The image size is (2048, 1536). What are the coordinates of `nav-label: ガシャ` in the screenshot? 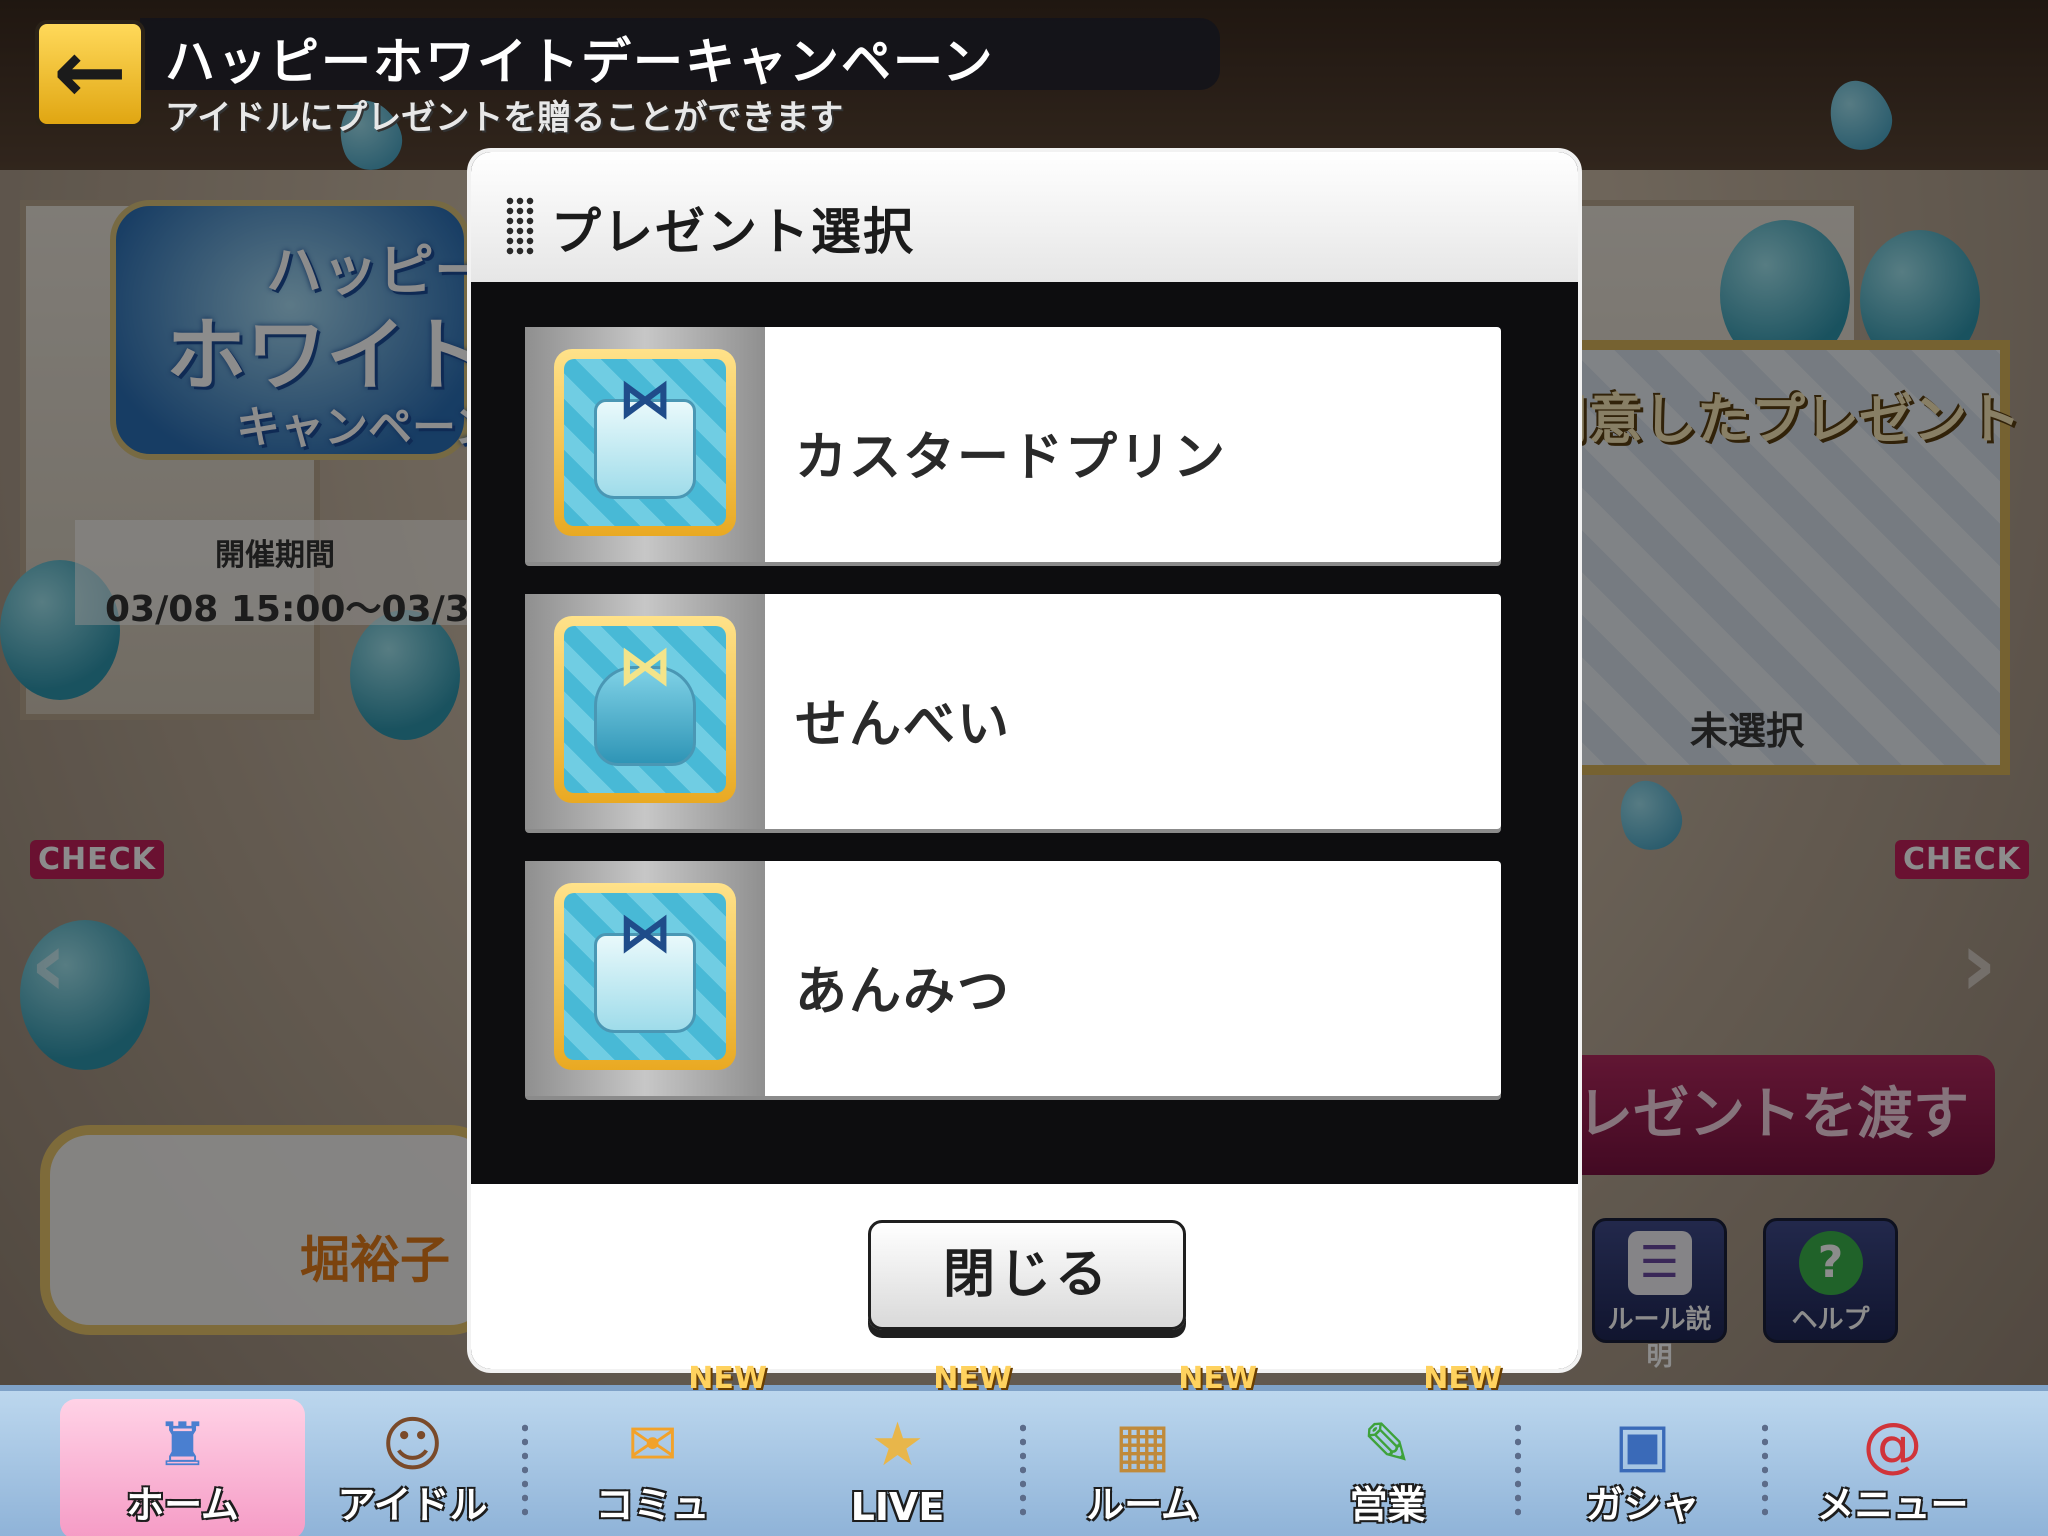 It's located at (1642, 1505).